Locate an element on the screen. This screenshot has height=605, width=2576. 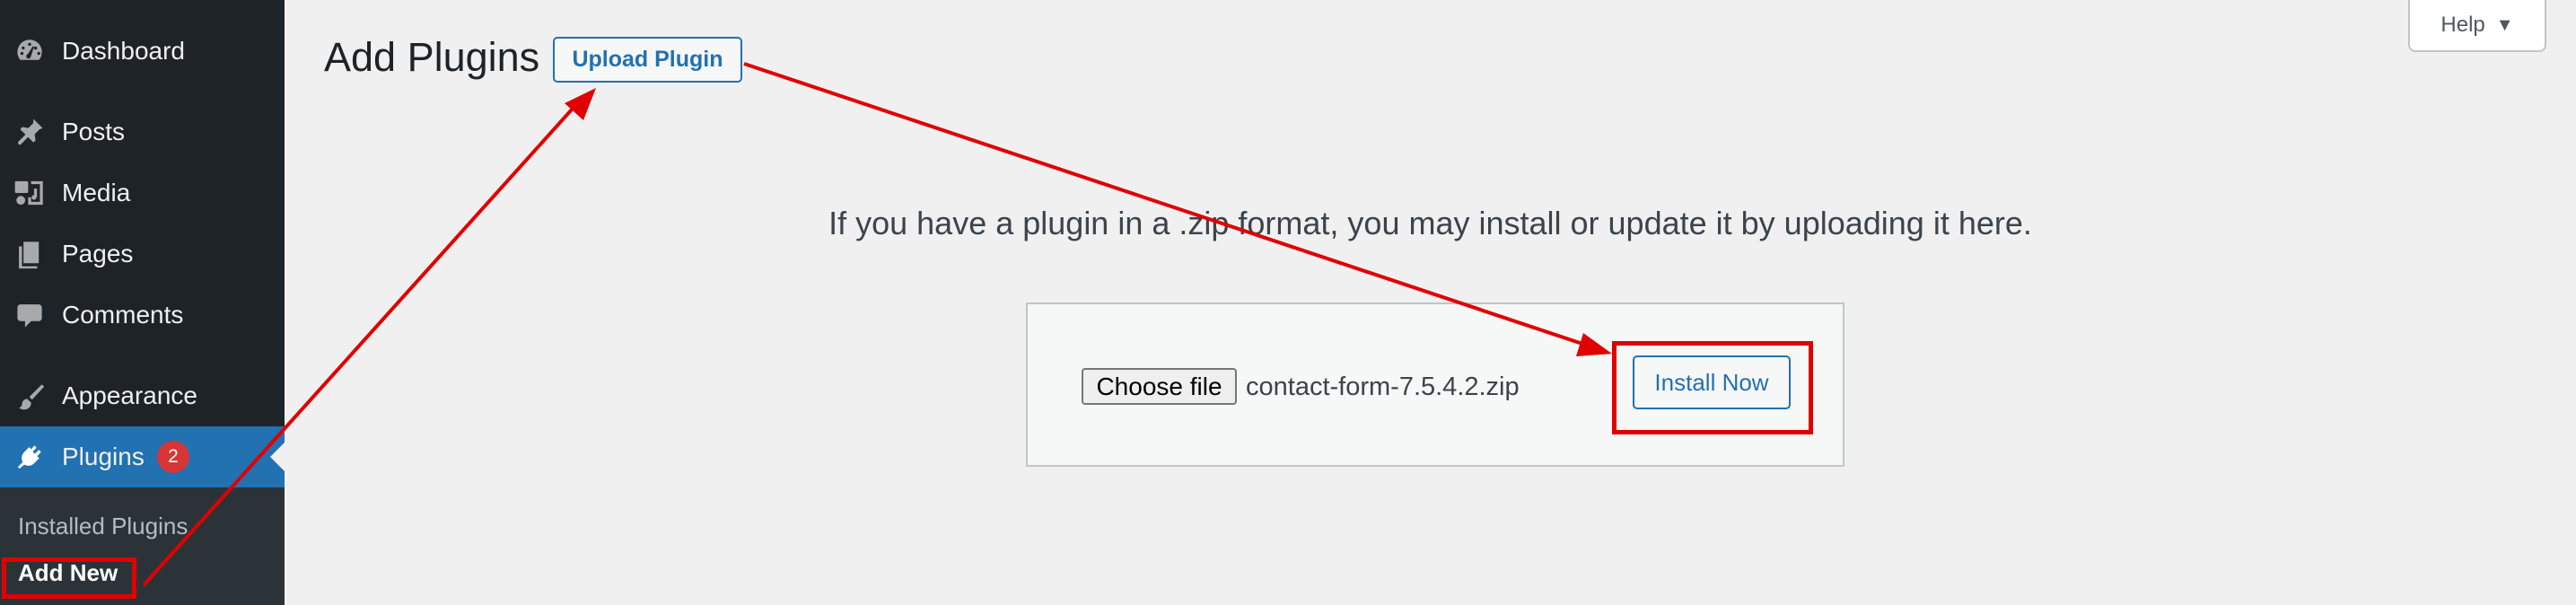
sidebar-item-dashboard: Dashboard is located at coordinates (142, 52).